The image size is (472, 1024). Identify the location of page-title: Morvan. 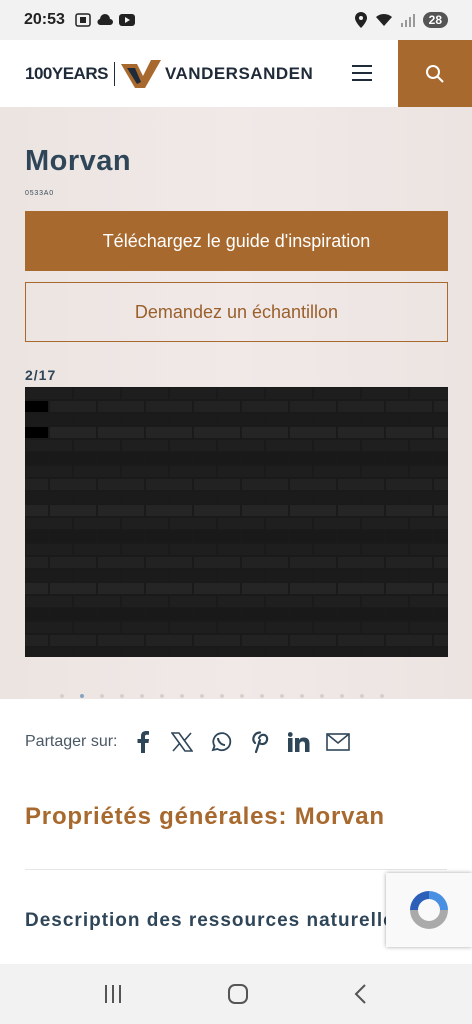
(78, 161).